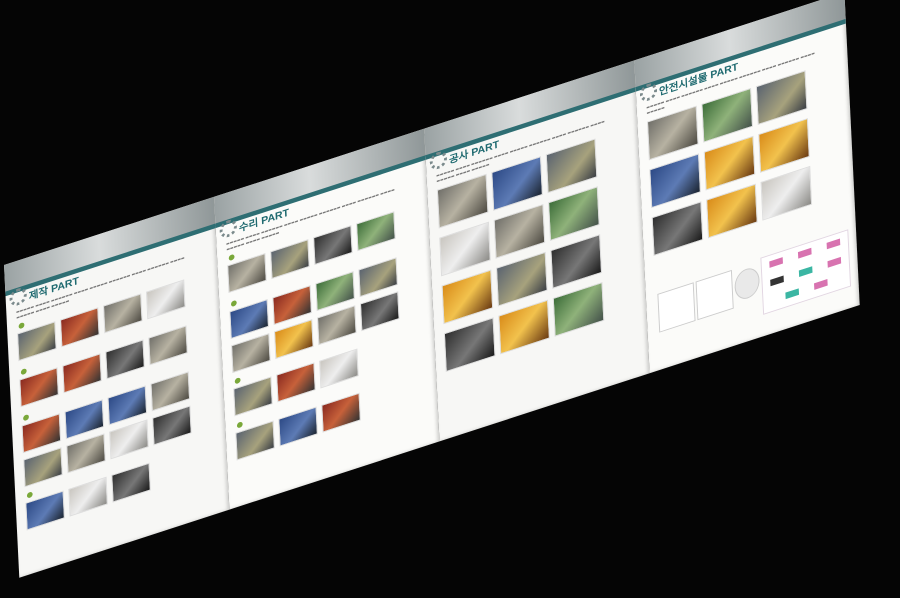  What do you see at coordinates (806, 272) in the screenshot?
I see `system-diagram` at bounding box center [806, 272].